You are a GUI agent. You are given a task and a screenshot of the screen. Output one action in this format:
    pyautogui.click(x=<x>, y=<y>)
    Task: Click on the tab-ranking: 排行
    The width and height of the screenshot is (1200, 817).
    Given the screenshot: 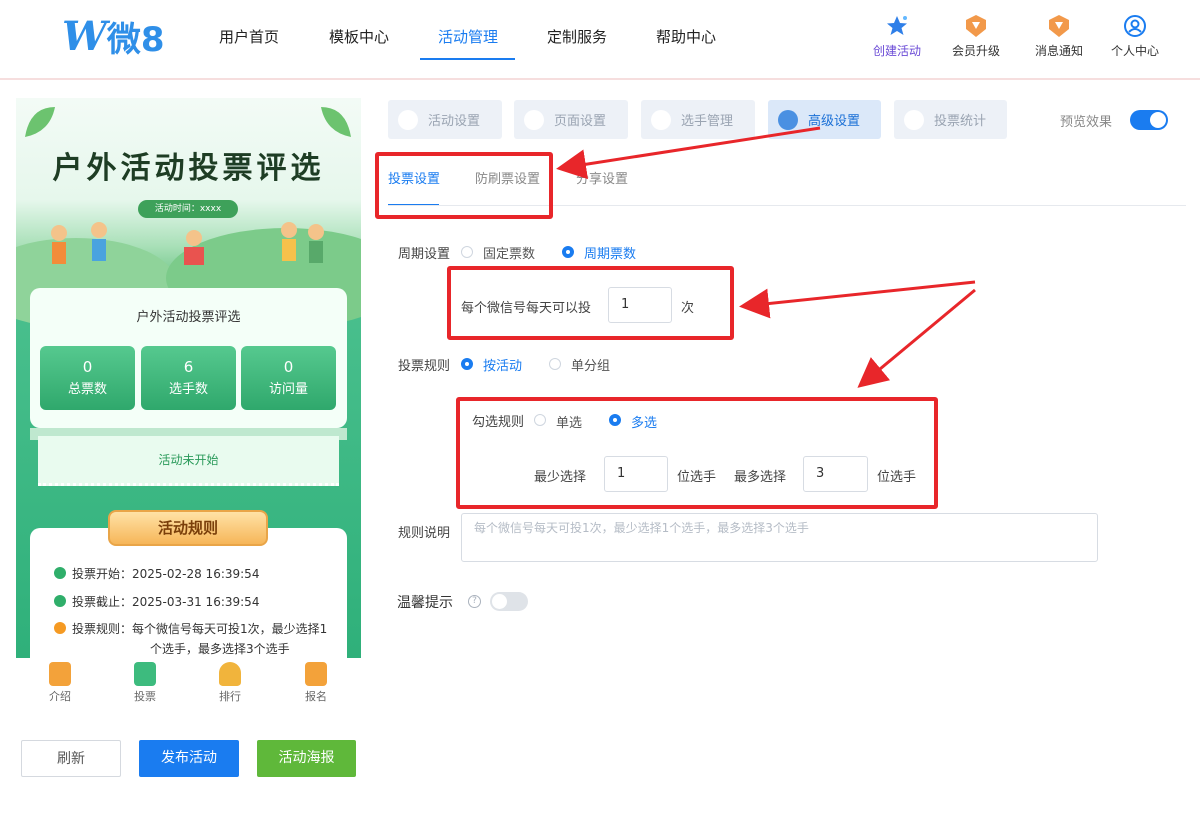 What is the action you would take?
    pyautogui.click(x=230, y=683)
    